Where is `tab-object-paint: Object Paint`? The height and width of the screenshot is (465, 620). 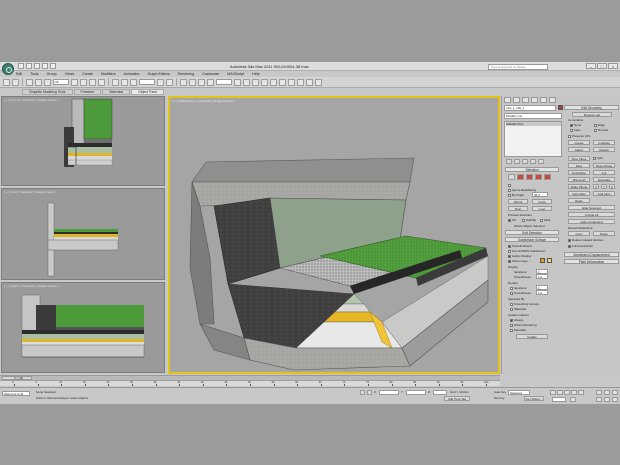
tab-object-paint: Object Paint is located at coordinates (147, 92).